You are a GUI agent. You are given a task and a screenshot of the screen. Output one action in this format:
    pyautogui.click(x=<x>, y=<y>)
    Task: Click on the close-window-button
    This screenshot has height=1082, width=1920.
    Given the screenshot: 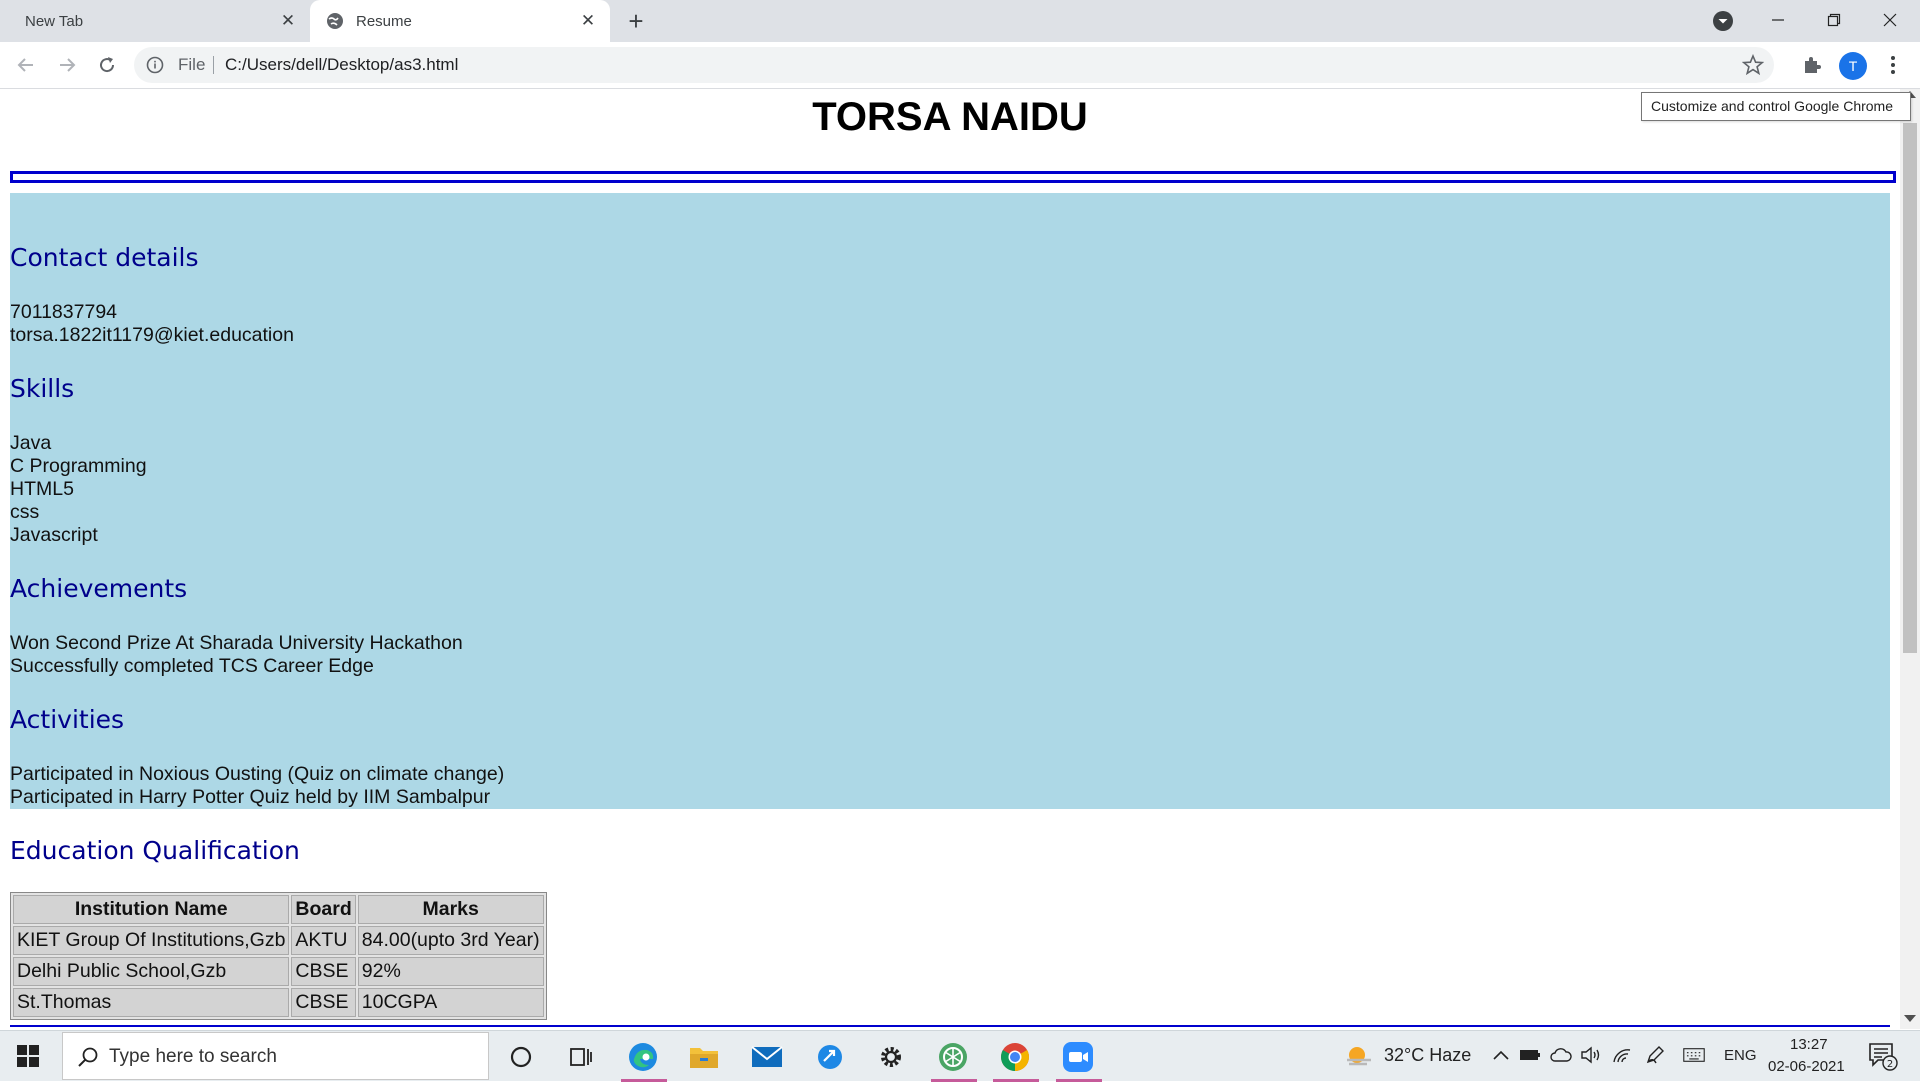 What is the action you would take?
    pyautogui.click(x=1890, y=20)
    